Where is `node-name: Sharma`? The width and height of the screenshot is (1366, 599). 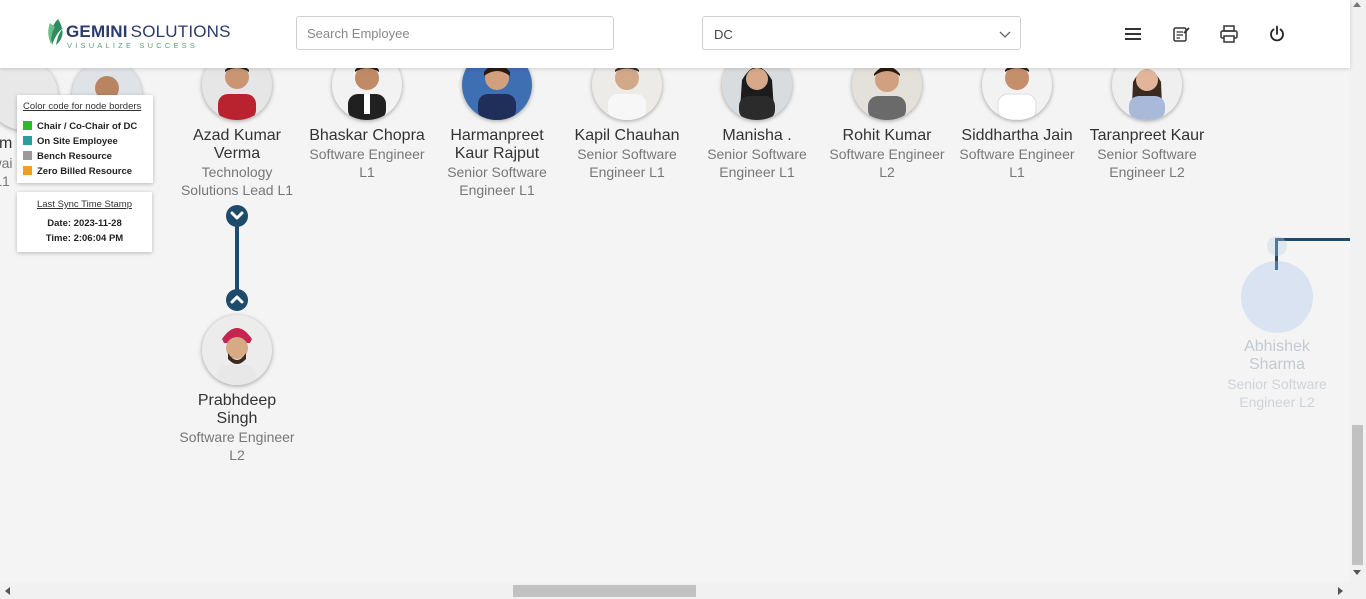 node-name: Sharma is located at coordinates (1277, 364).